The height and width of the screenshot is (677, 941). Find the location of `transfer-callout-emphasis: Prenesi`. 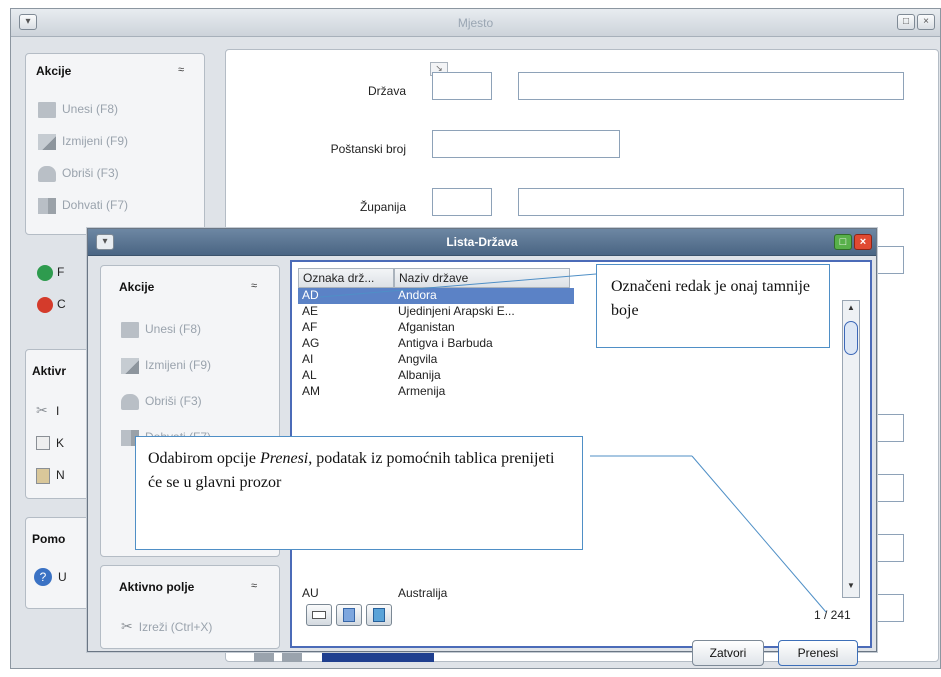

transfer-callout-emphasis: Prenesi is located at coordinates (284, 458).